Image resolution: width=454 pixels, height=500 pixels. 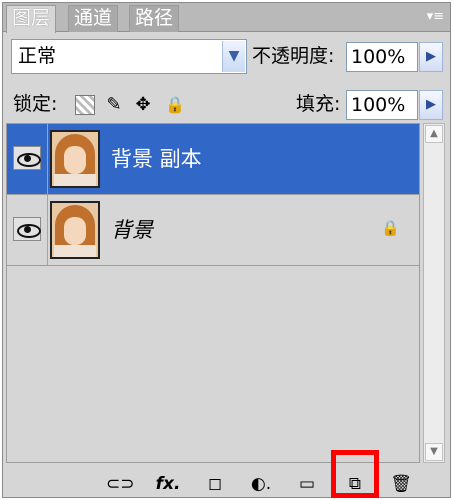 What do you see at coordinates (120, 484) in the screenshot?
I see `link-layers-icon: ⊂⊃` at bounding box center [120, 484].